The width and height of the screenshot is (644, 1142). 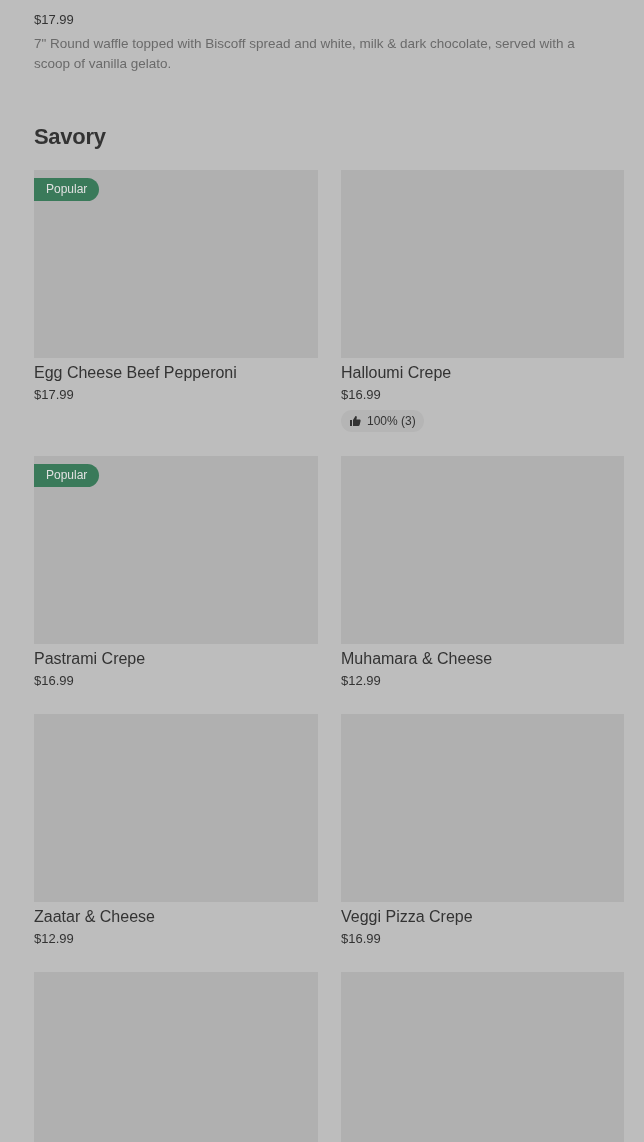 I want to click on item-name: Egg Cheese Beef Pepperoni, so click(x=135, y=373).